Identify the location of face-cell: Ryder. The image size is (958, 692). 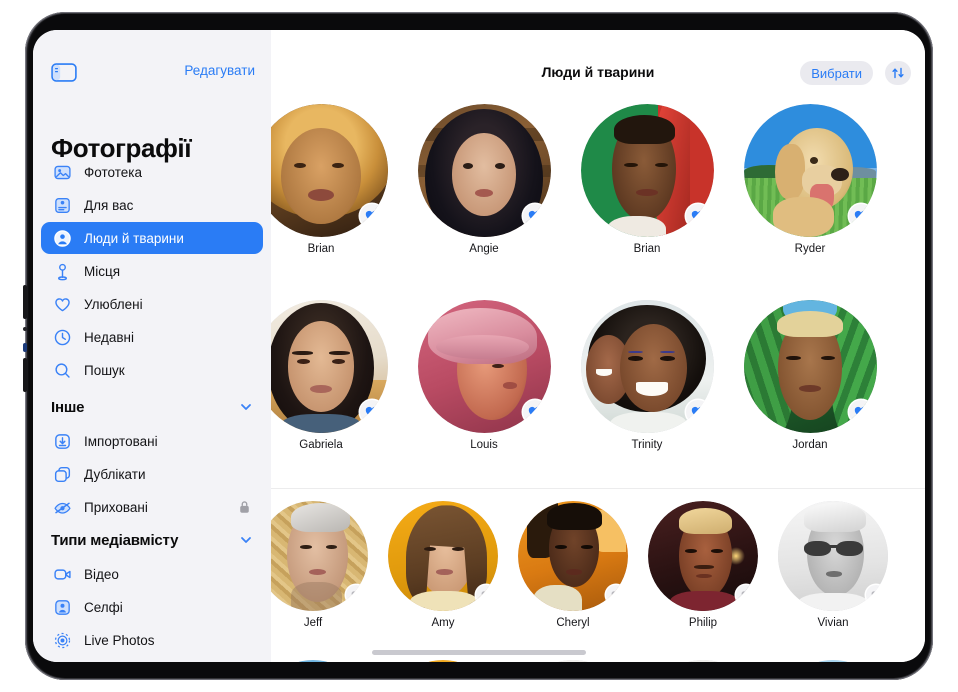
(810, 179).